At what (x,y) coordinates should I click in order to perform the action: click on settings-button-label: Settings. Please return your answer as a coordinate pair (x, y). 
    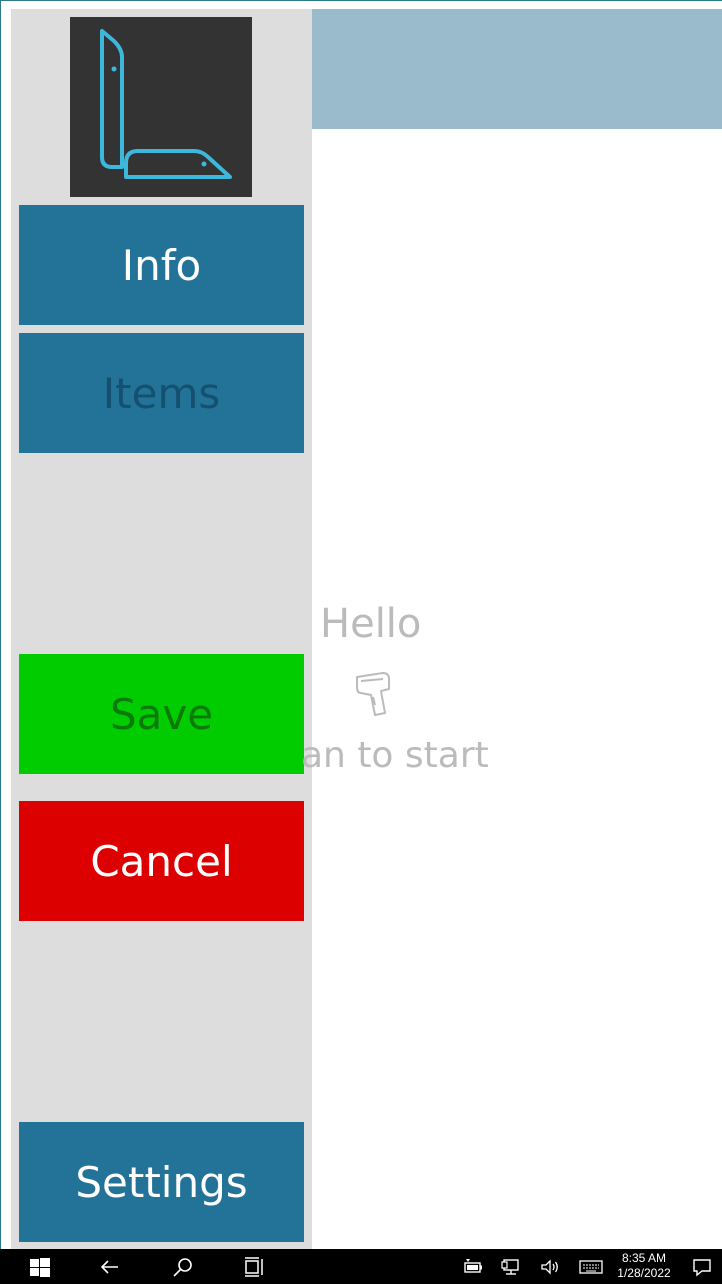
    Looking at the image, I should click on (161, 1182).